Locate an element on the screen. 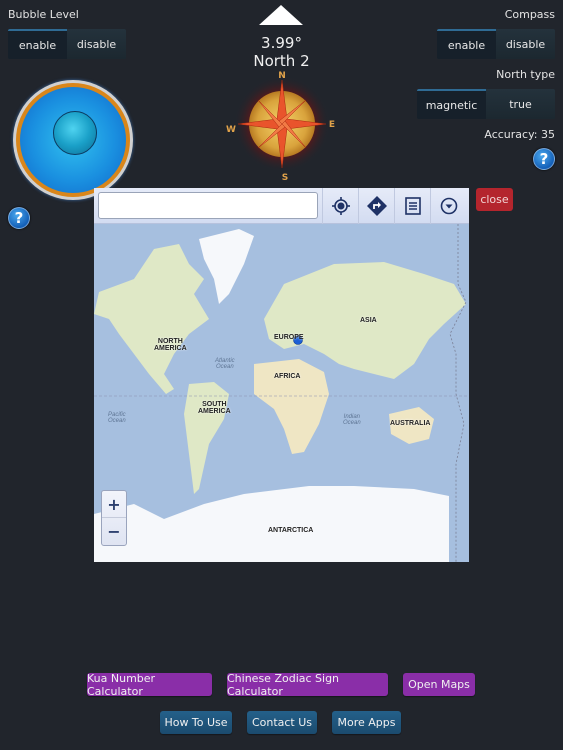 The height and width of the screenshot is (750, 563). compass-rose-icon: N E S W is located at coordinates (280, 127).